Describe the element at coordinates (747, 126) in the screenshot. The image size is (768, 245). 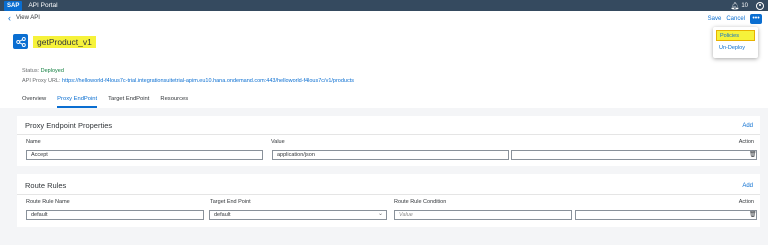
I see `add-property-button: Add` at that location.